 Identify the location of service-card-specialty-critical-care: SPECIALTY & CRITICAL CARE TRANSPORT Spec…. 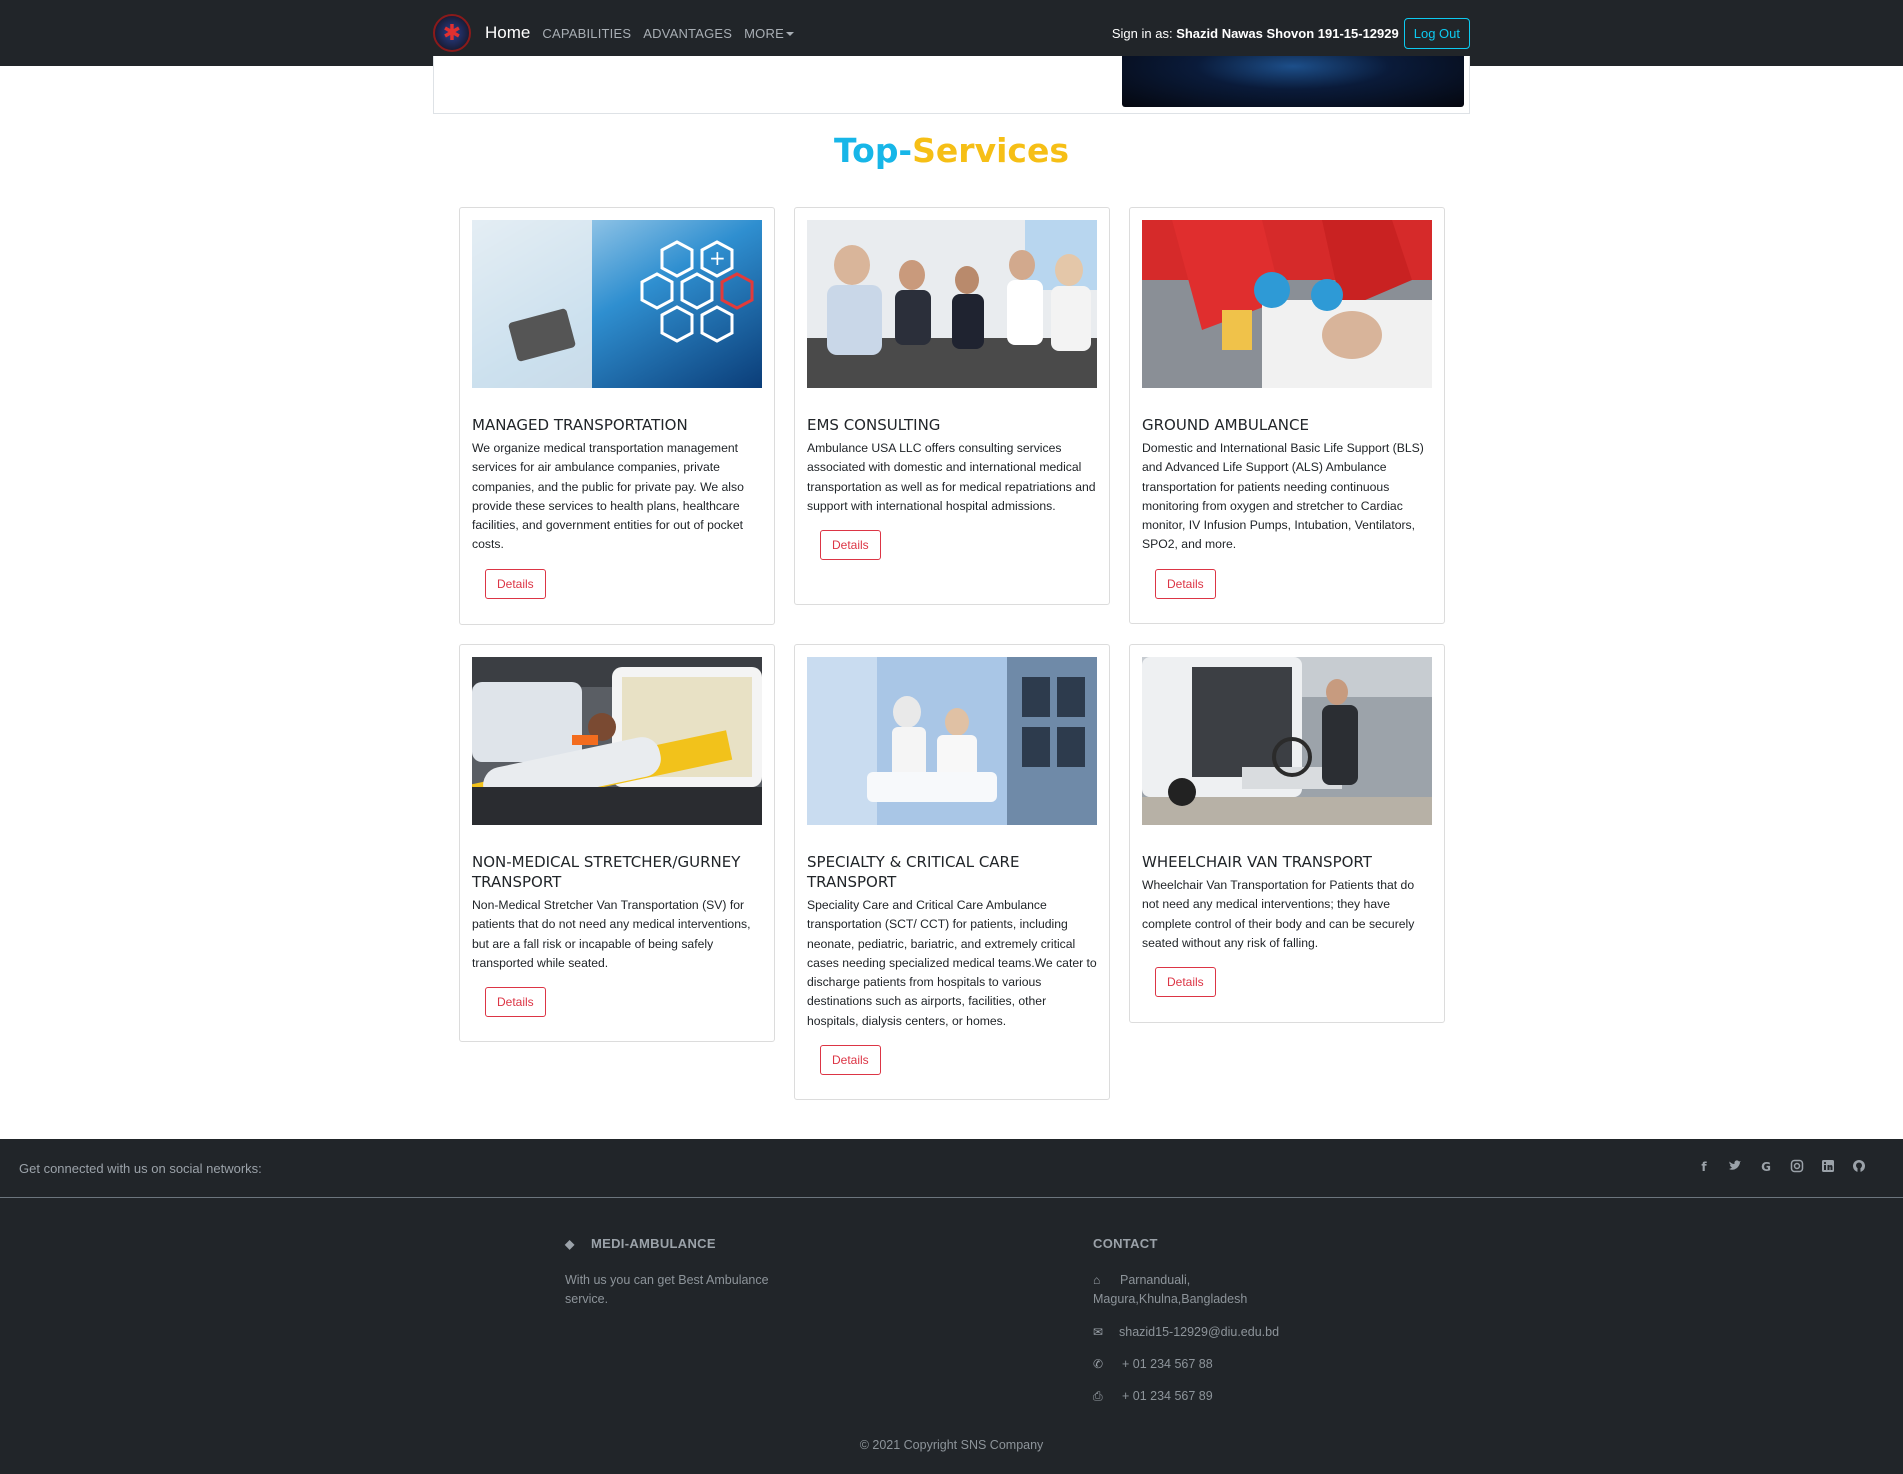
(952, 872).